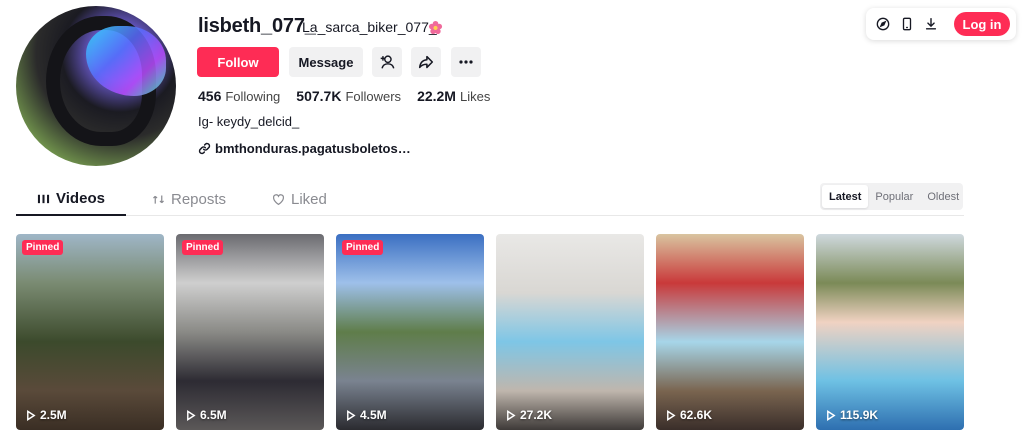 Image resolution: width=1024 pixels, height=441 pixels. What do you see at coordinates (210, 96) in the screenshot?
I see `following-count: 456` at bounding box center [210, 96].